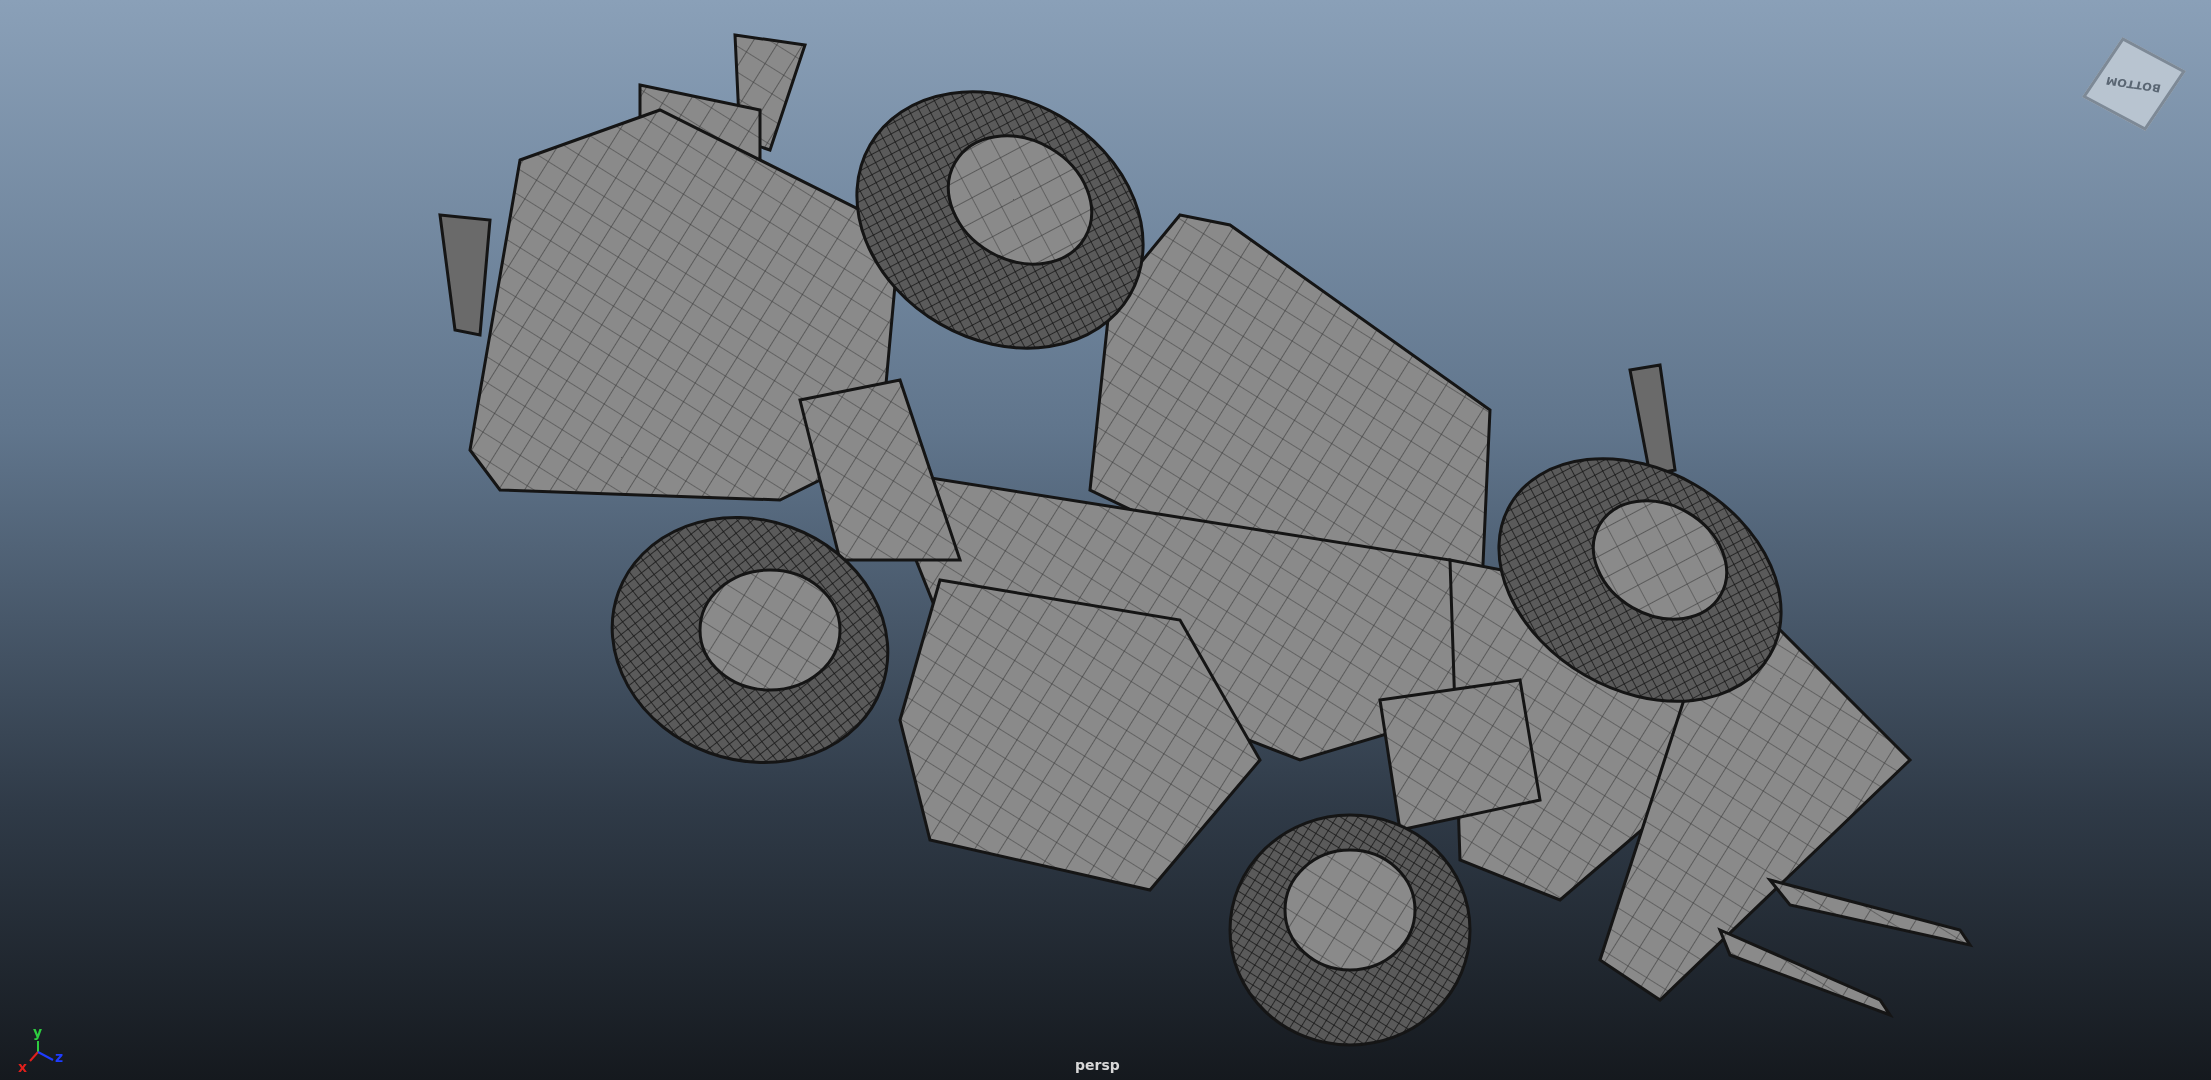  What do you see at coordinates (59, 1057) in the screenshot?
I see `axis-label: z` at bounding box center [59, 1057].